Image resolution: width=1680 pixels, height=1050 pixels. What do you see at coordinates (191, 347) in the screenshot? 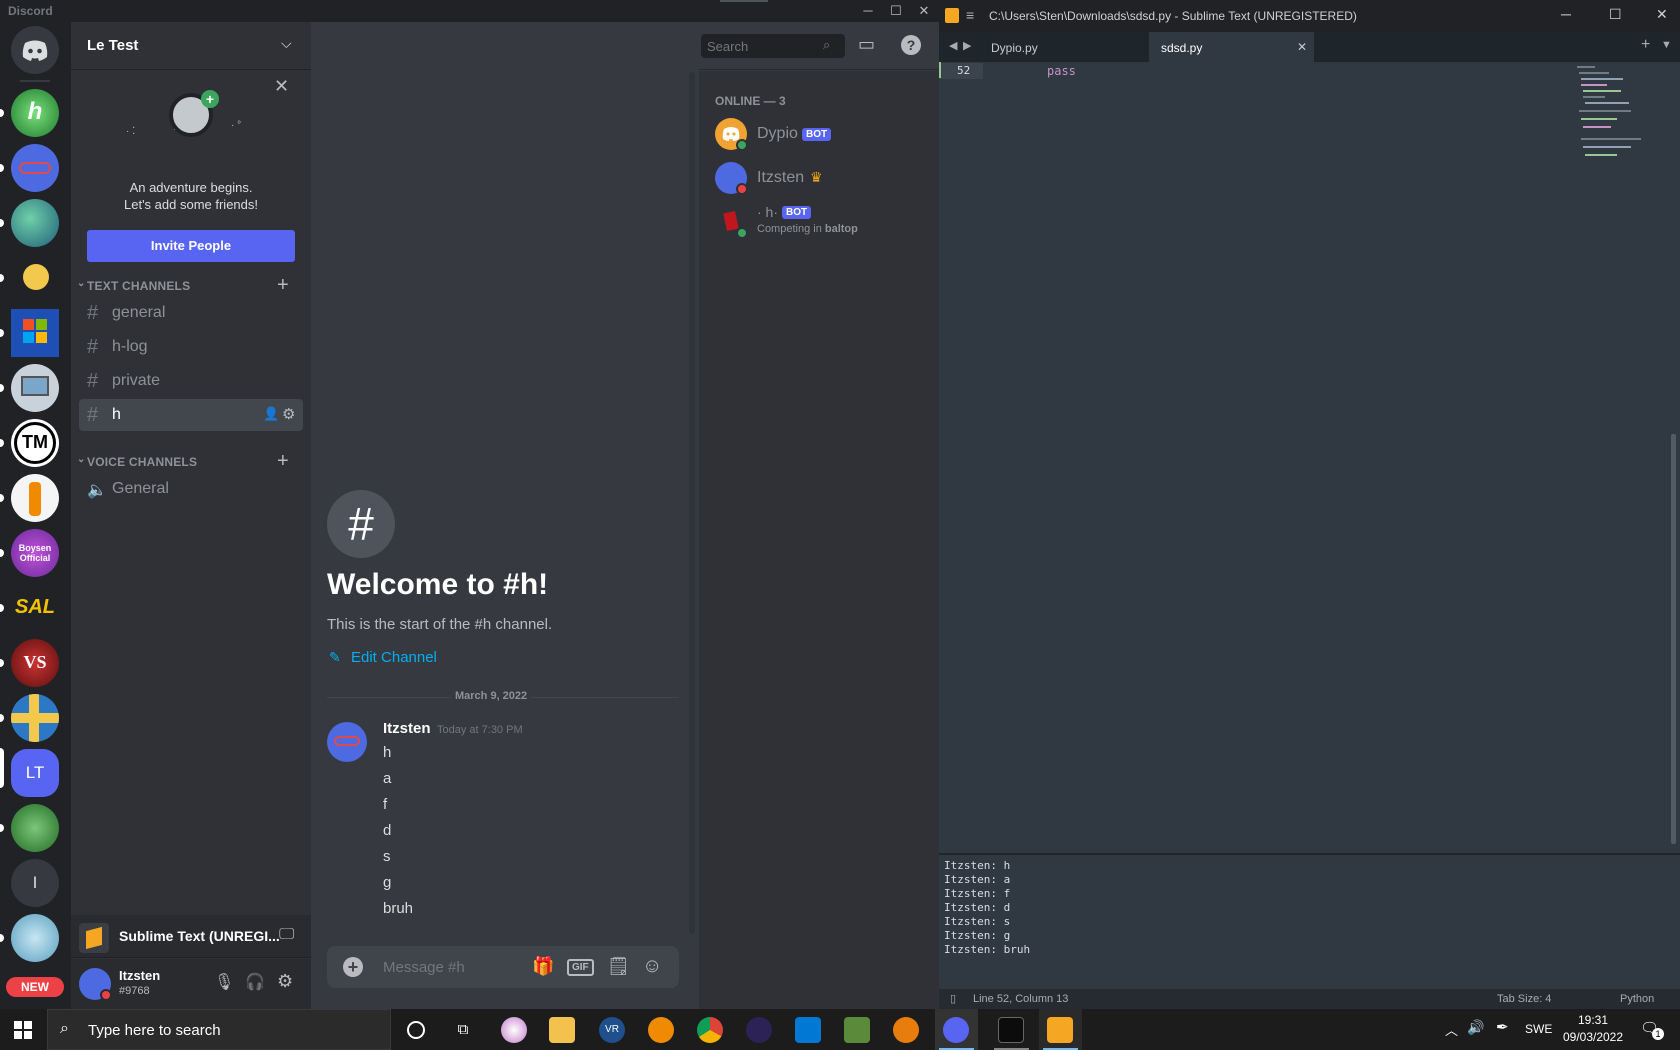
I see `channel-h-log: # h-log` at bounding box center [191, 347].